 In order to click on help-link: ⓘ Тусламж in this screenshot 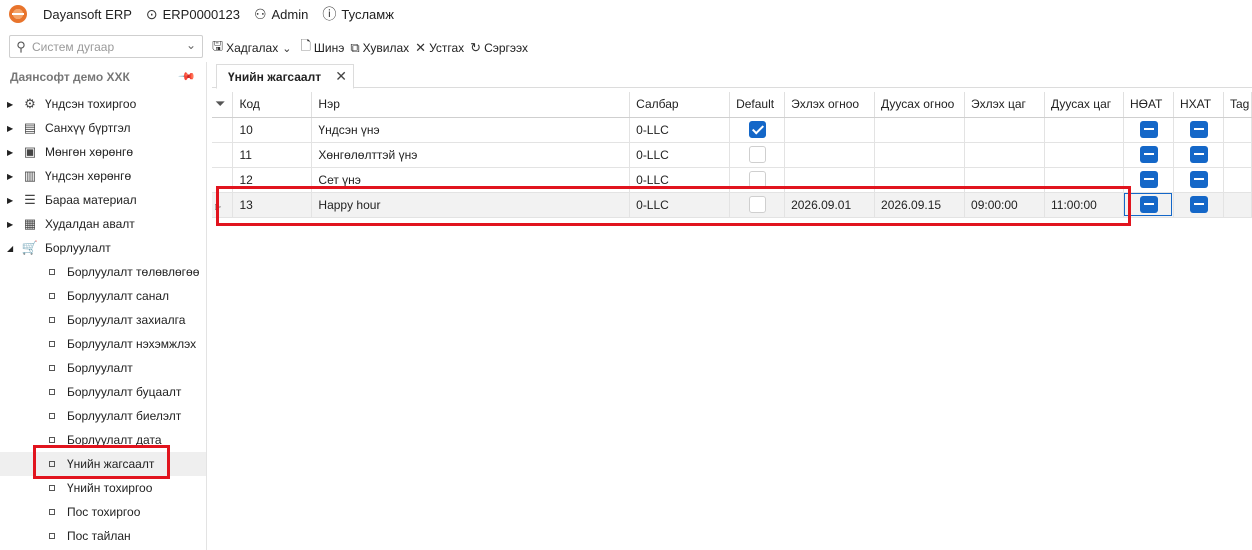, I will do `click(358, 14)`.